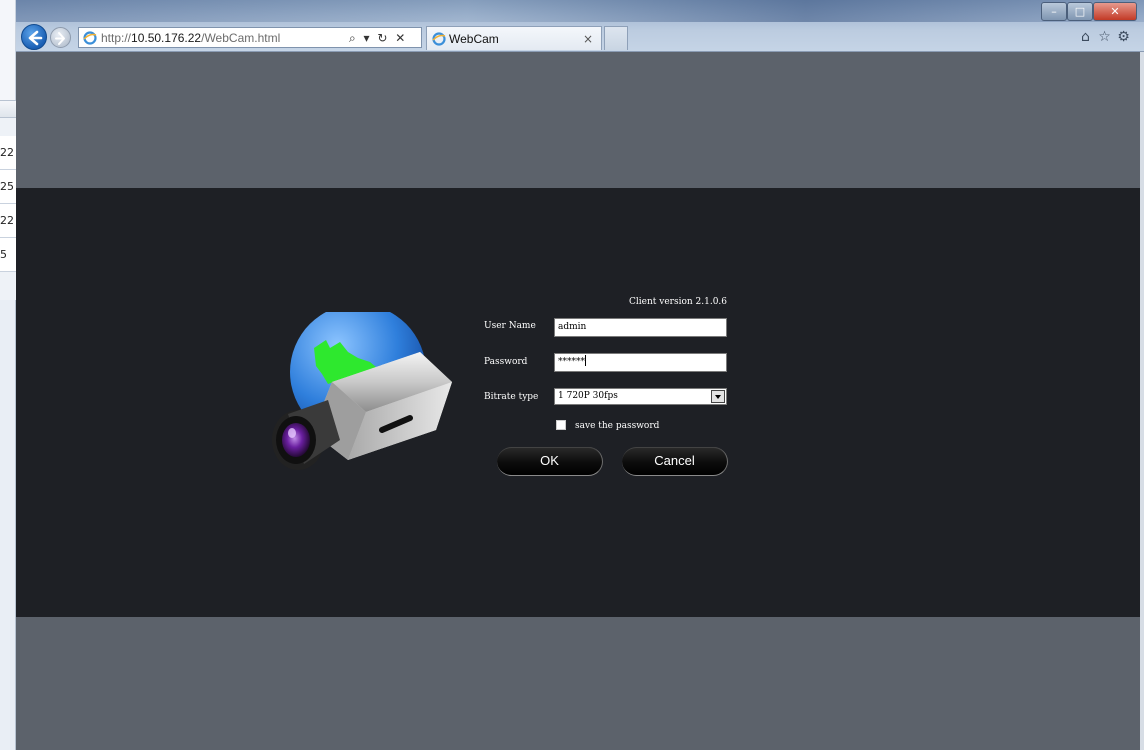 The image size is (1144, 750). What do you see at coordinates (588, 396) in the screenshot?
I see `bitrate-selected-value: 1 720P 30fps` at bounding box center [588, 396].